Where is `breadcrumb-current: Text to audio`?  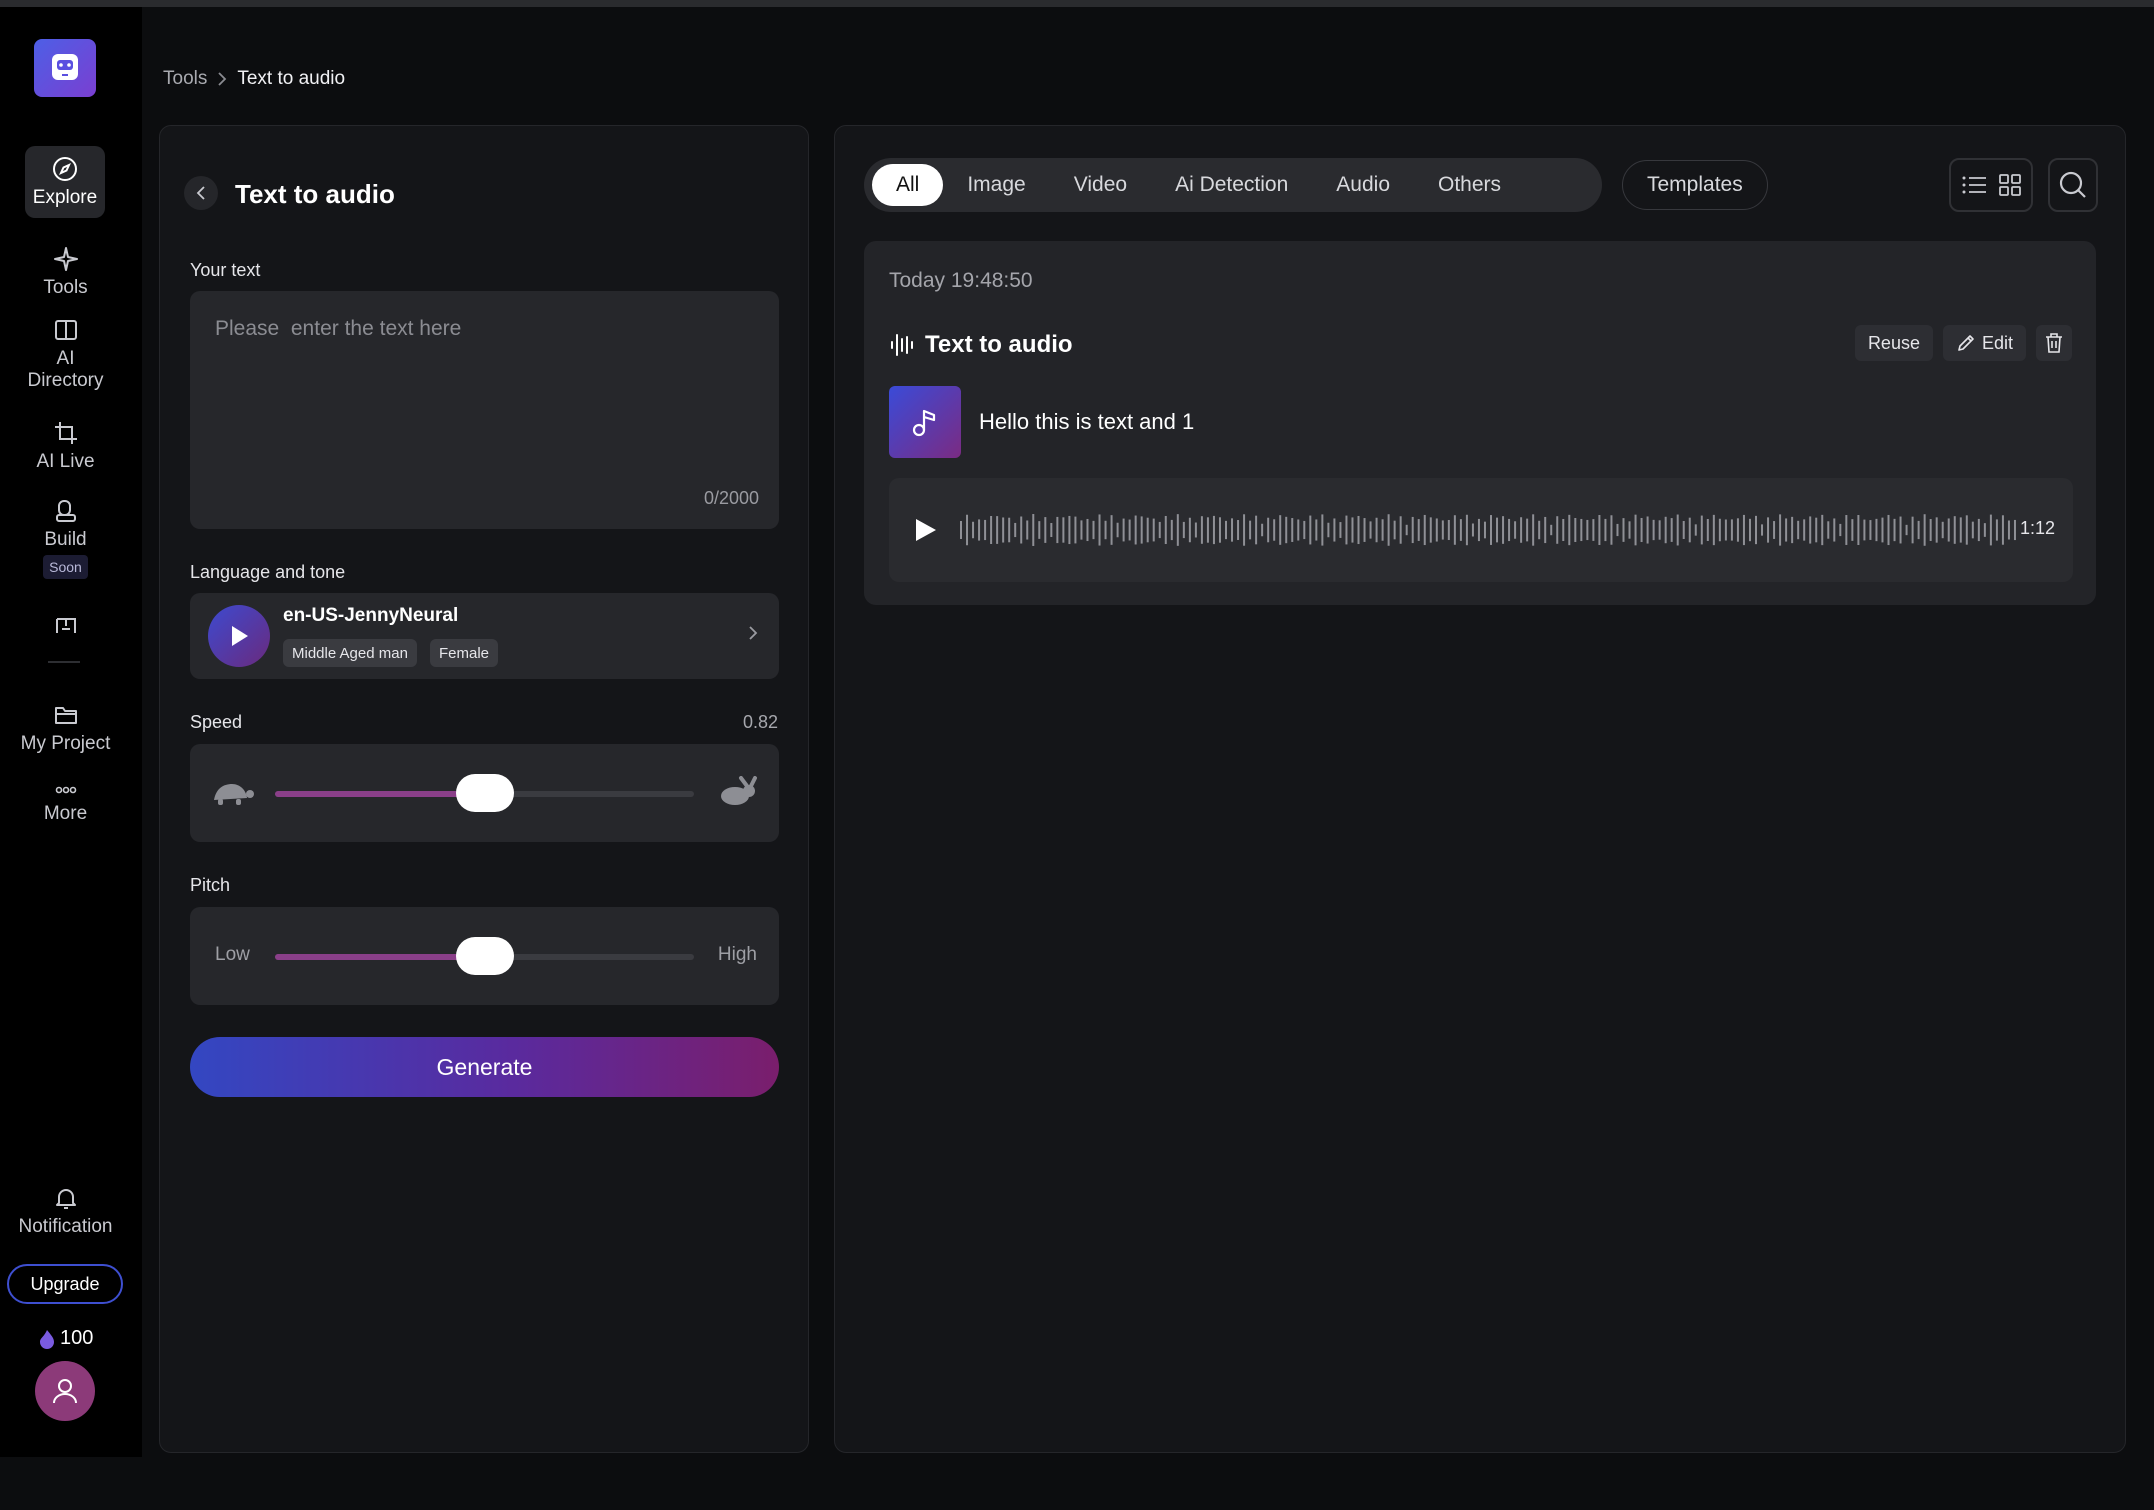 breadcrumb-current: Text to audio is located at coordinates (291, 78).